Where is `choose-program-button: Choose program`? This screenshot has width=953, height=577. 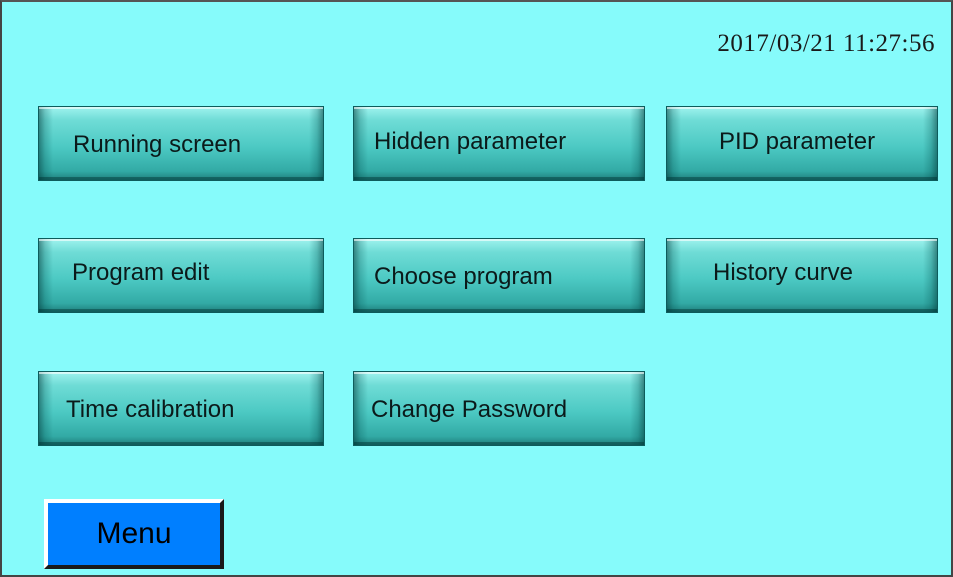
choose-program-button: Choose program is located at coordinates (499, 275).